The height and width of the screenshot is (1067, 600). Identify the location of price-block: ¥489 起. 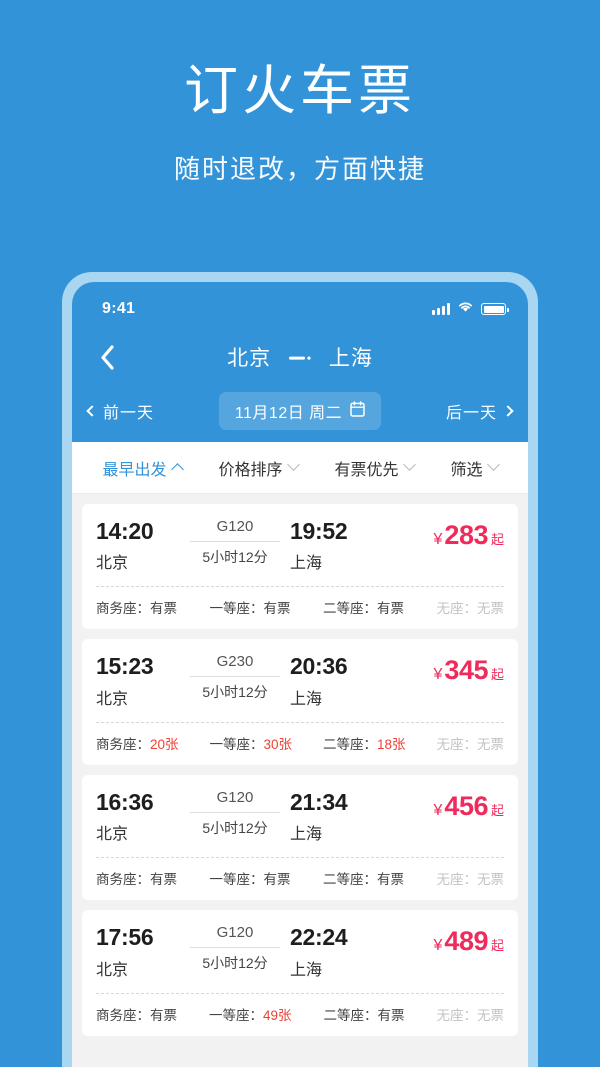
(439, 940).